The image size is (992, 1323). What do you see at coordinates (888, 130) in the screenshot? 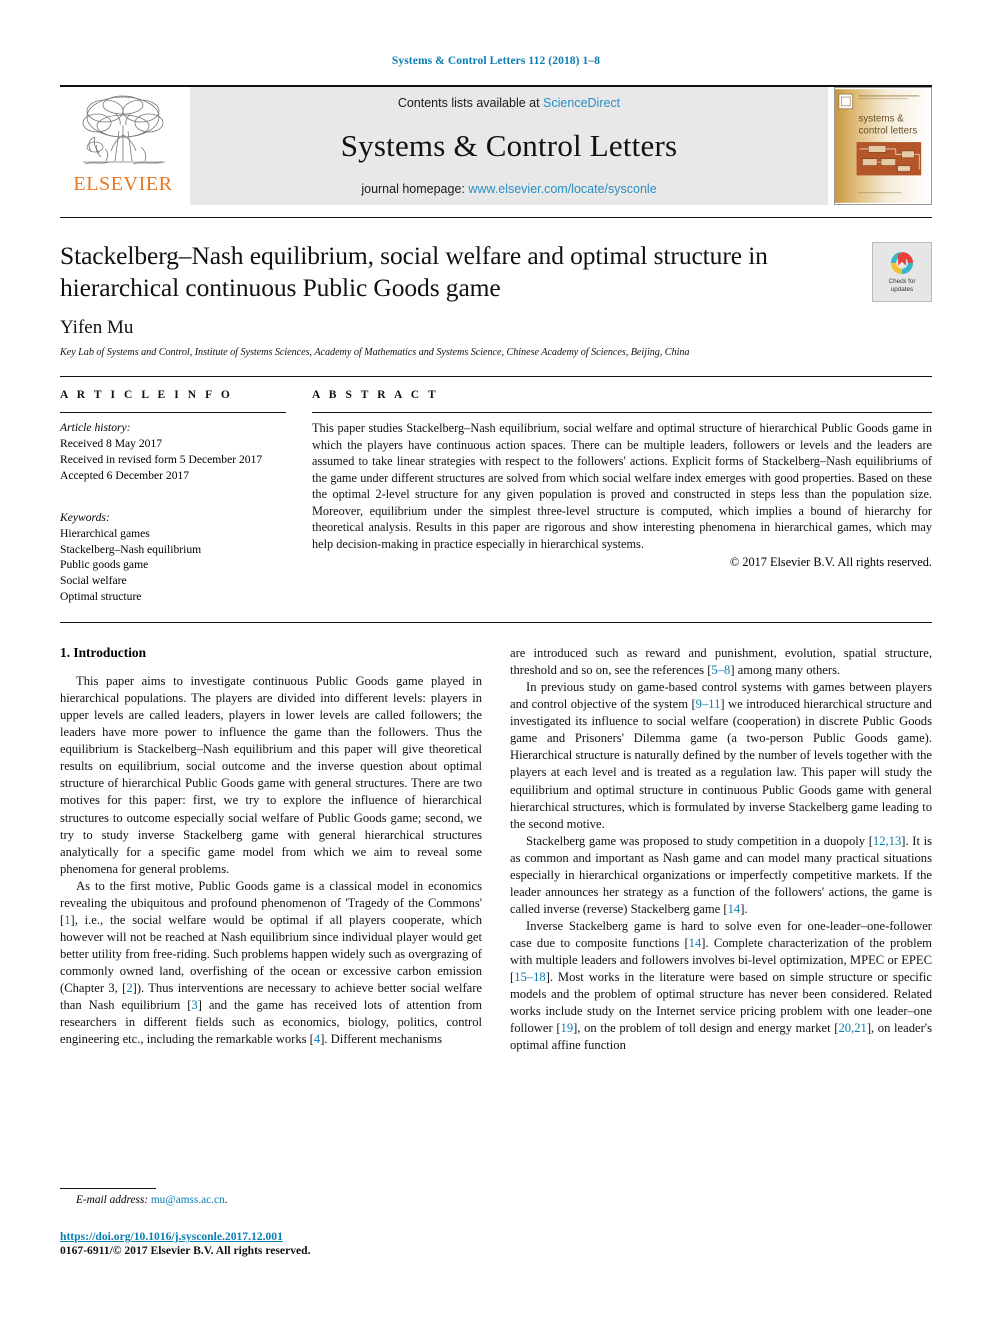
I see `svg-text: control letters` at bounding box center [888, 130].